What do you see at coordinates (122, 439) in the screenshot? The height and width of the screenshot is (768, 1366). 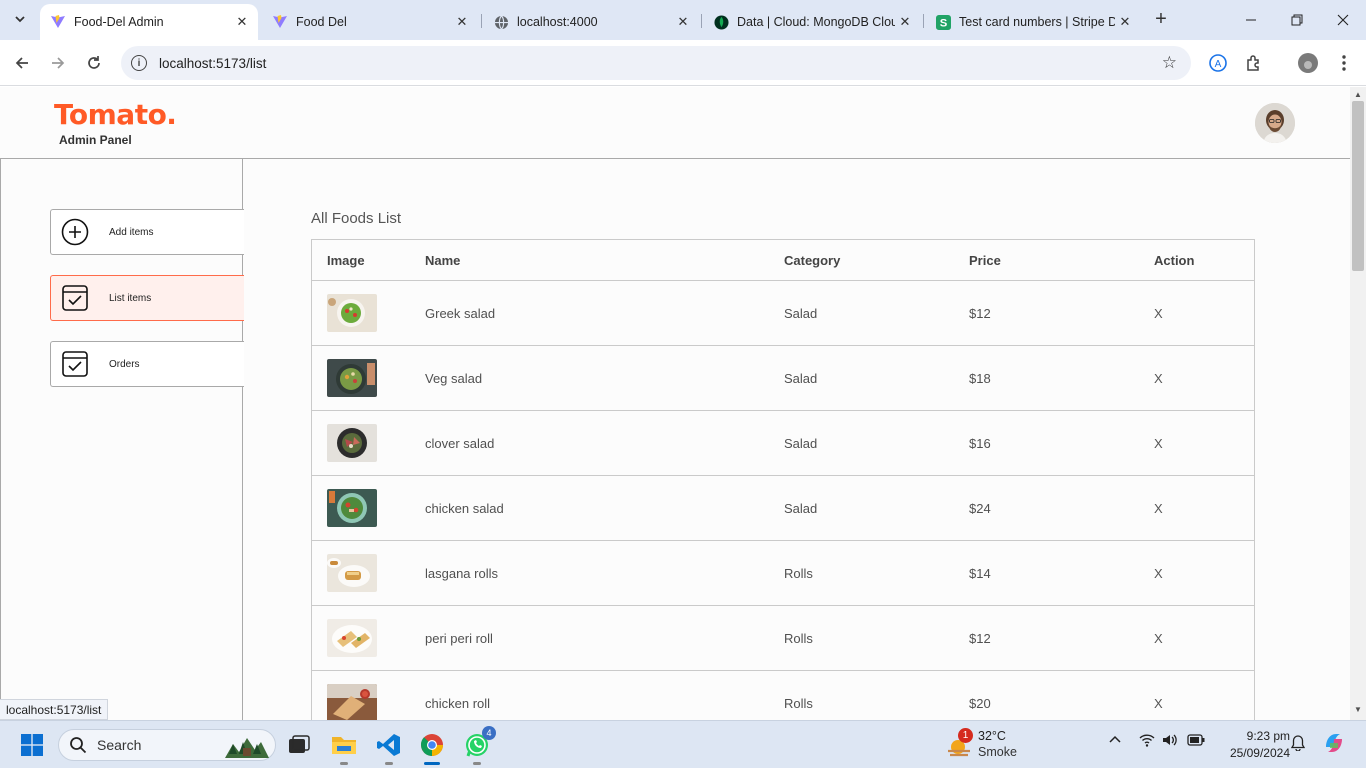 I see `sidebar: Add items List items Orders` at bounding box center [122, 439].